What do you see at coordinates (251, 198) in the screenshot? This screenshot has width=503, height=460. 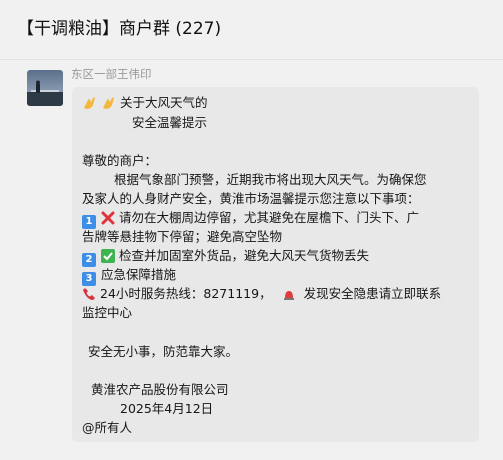 I see `body-line-2: 及家人的人身财产安全，黄淮市场温馨提示您注意以下事项：` at bounding box center [251, 198].